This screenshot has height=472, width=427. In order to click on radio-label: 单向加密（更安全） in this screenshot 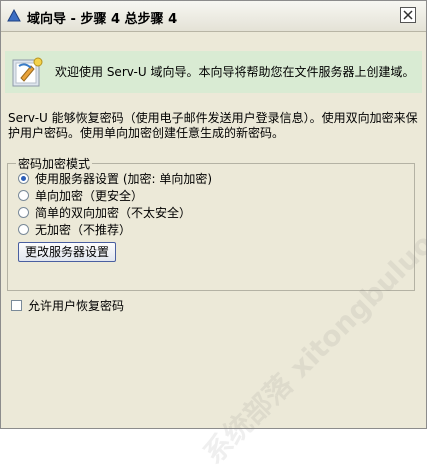, I will do `click(89, 195)`.